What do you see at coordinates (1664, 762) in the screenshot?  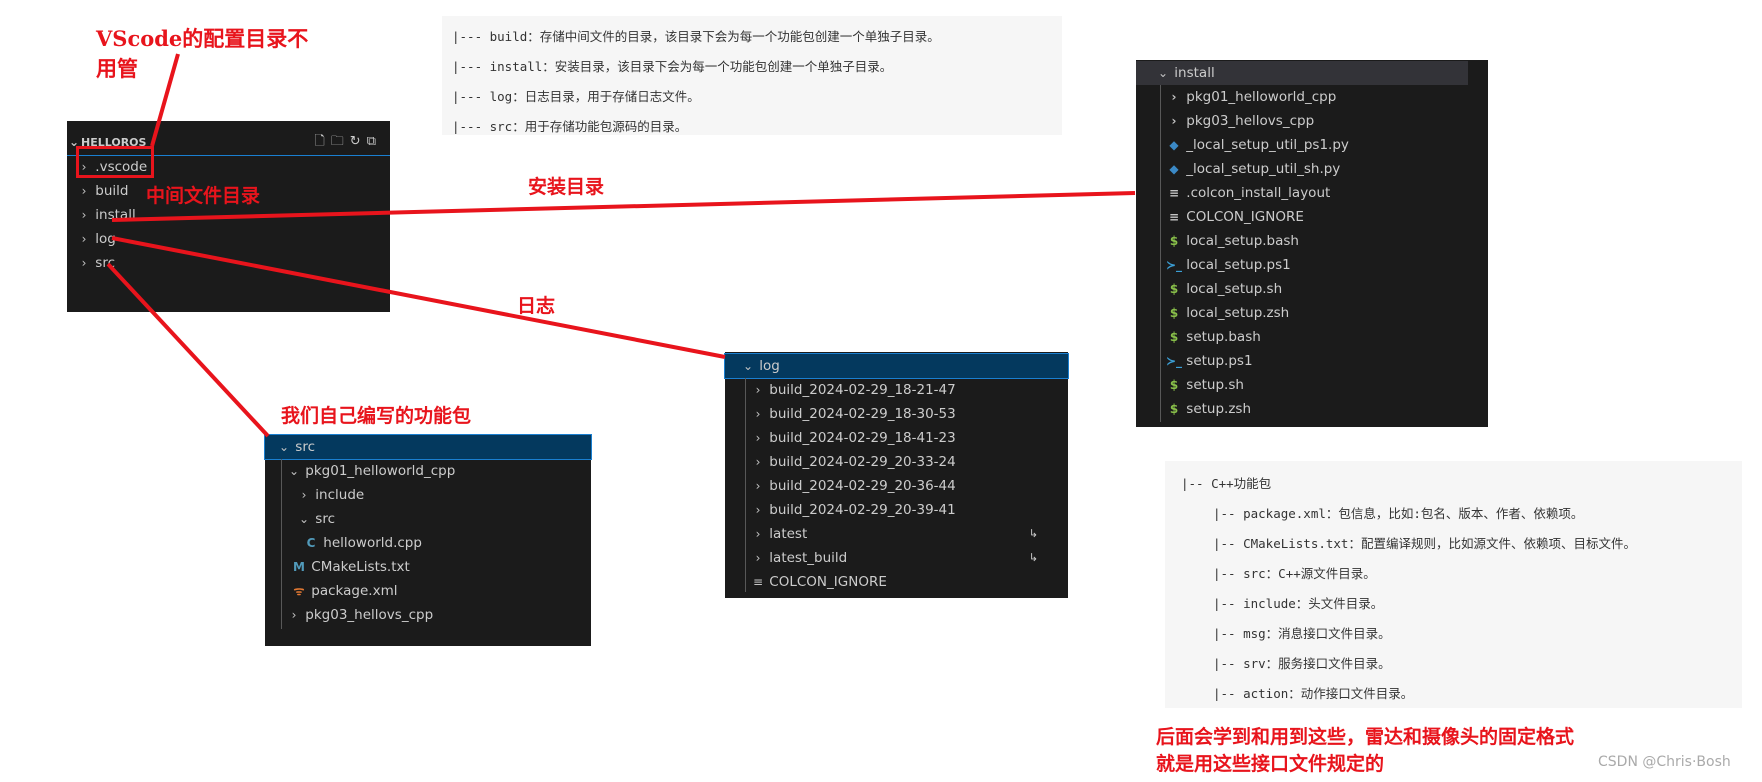 I see `watermark: CSDN @Chris·Bosh` at bounding box center [1664, 762].